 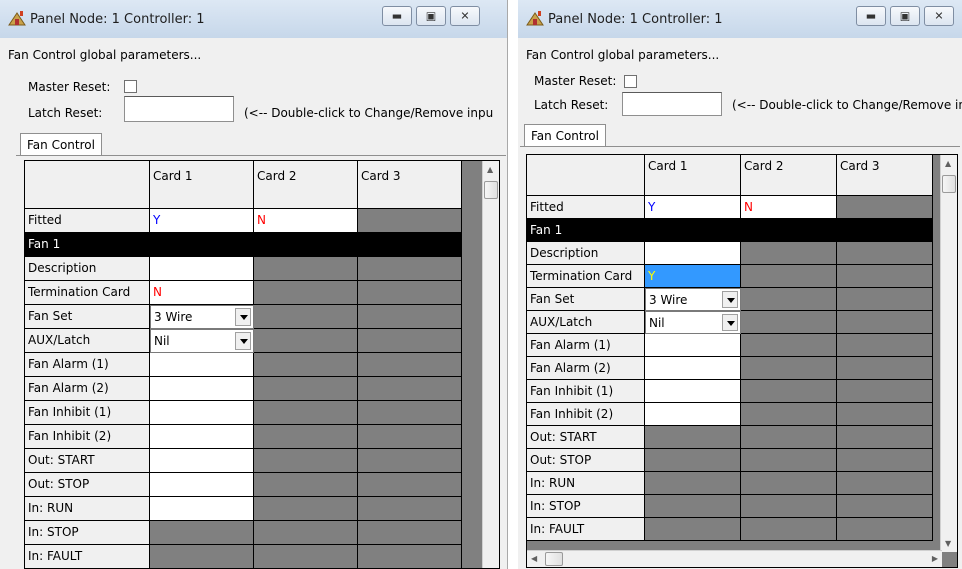 What do you see at coordinates (939, 16) in the screenshot?
I see `close-button: ✕` at bounding box center [939, 16].